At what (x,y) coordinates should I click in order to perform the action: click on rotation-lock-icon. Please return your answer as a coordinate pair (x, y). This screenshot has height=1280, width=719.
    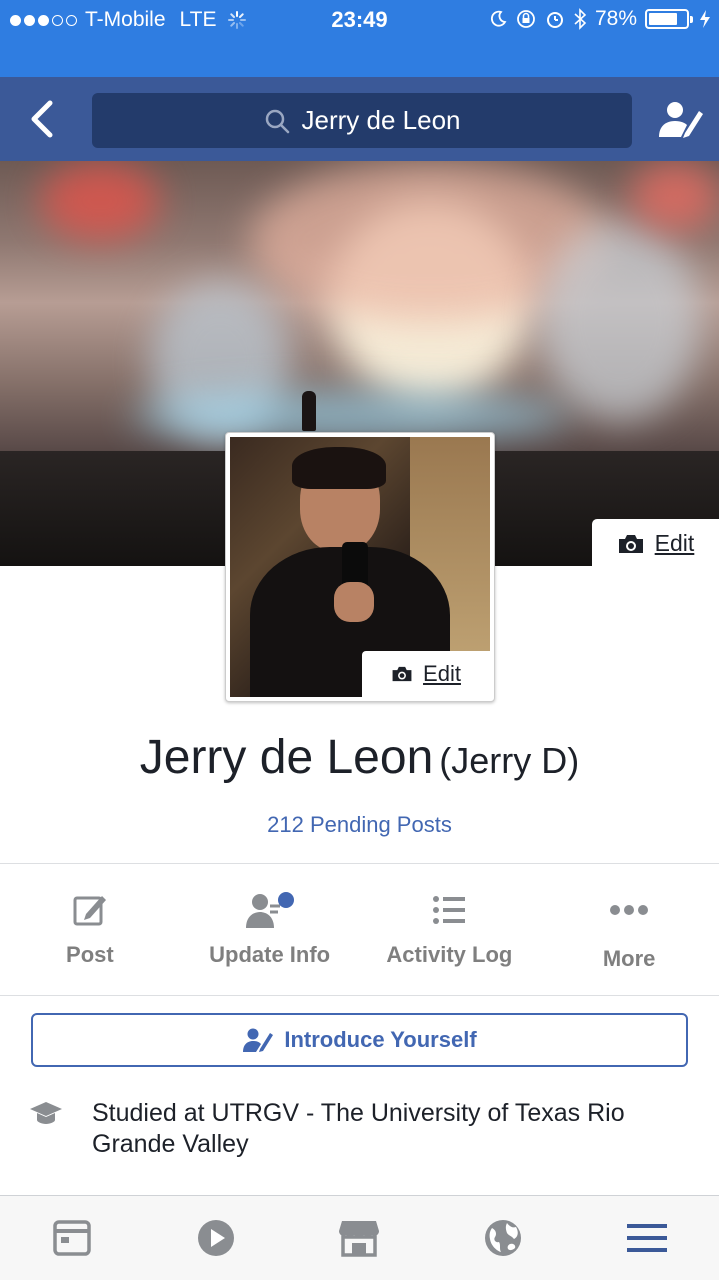
    Looking at the image, I should click on (526, 19).